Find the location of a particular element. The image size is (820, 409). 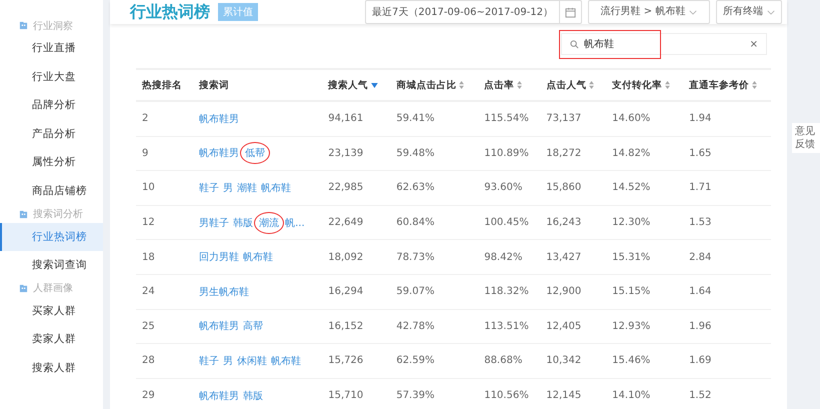

sidebar-item: 买家人群 is located at coordinates (51, 311).